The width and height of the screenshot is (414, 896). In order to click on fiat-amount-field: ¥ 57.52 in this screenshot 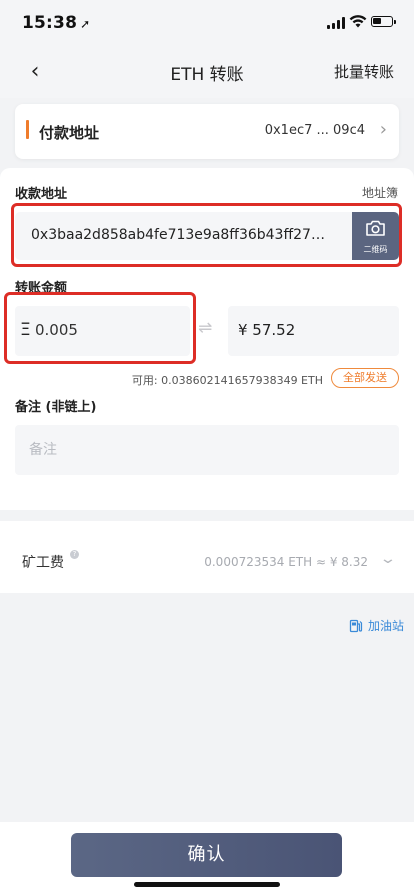, I will do `click(313, 331)`.